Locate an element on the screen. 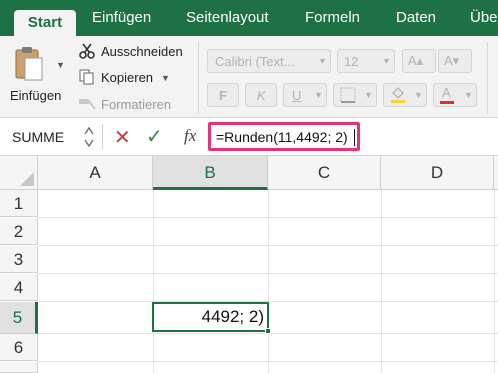 This screenshot has height=373, width=498. column-header-a: A is located at coordinates (95, 173).